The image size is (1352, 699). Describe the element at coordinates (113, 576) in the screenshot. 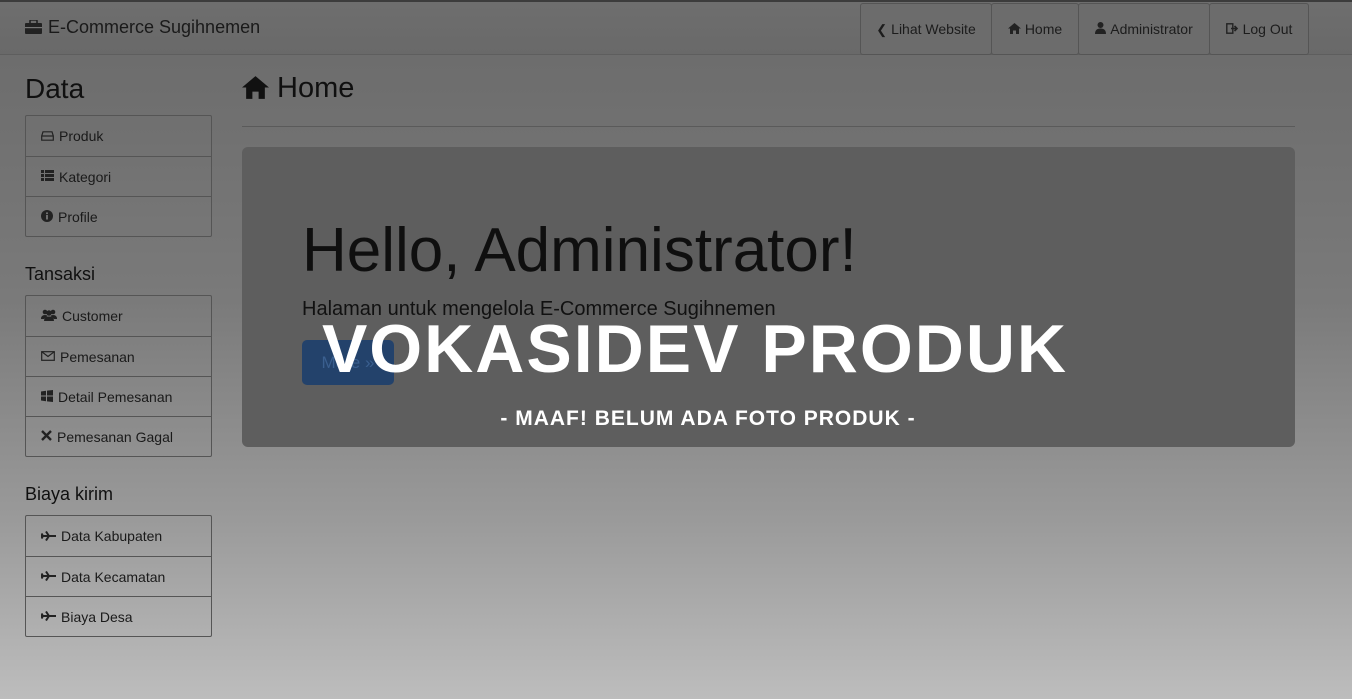

I see `sidebar-item-label: Data Kecamatan` at that location.